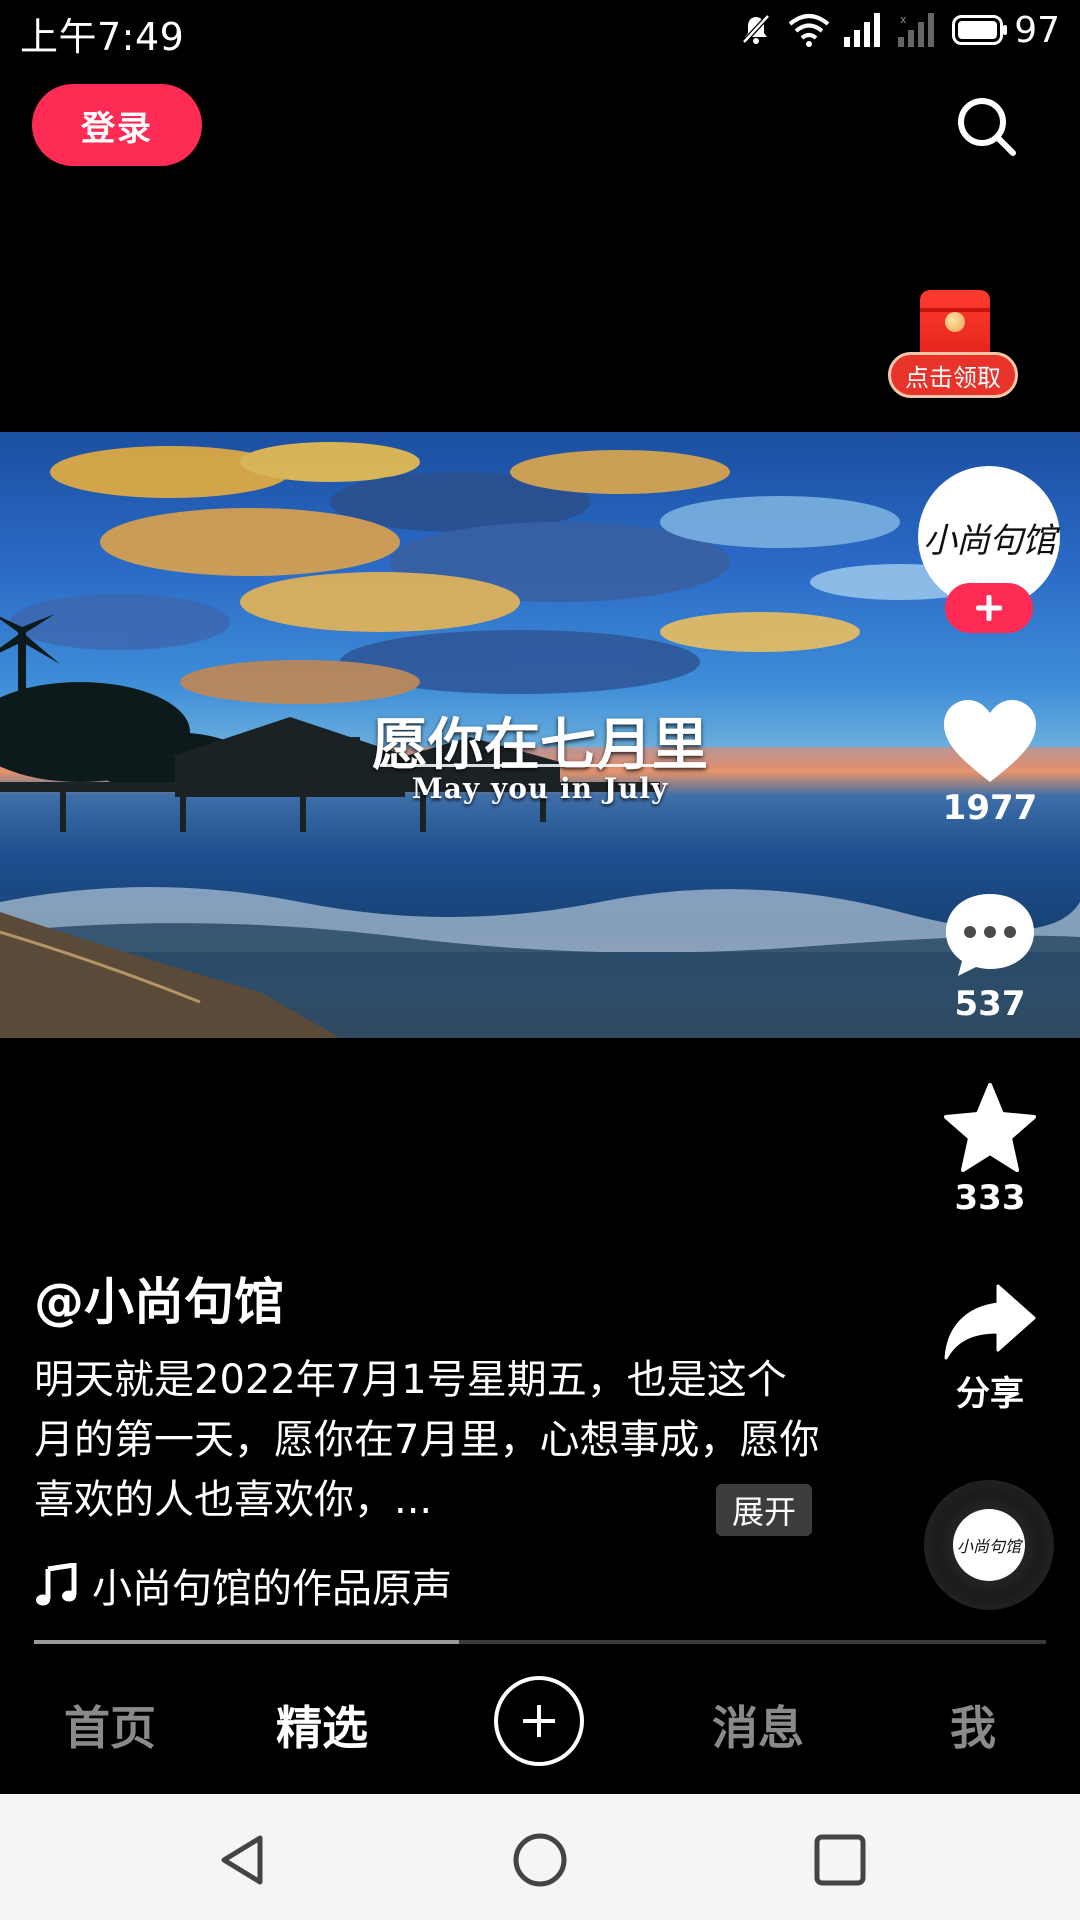 The image size is (1080, 1920). Describe the element at coordinates (990, 1127) in the screenshot. I see `star-icon` at that location.